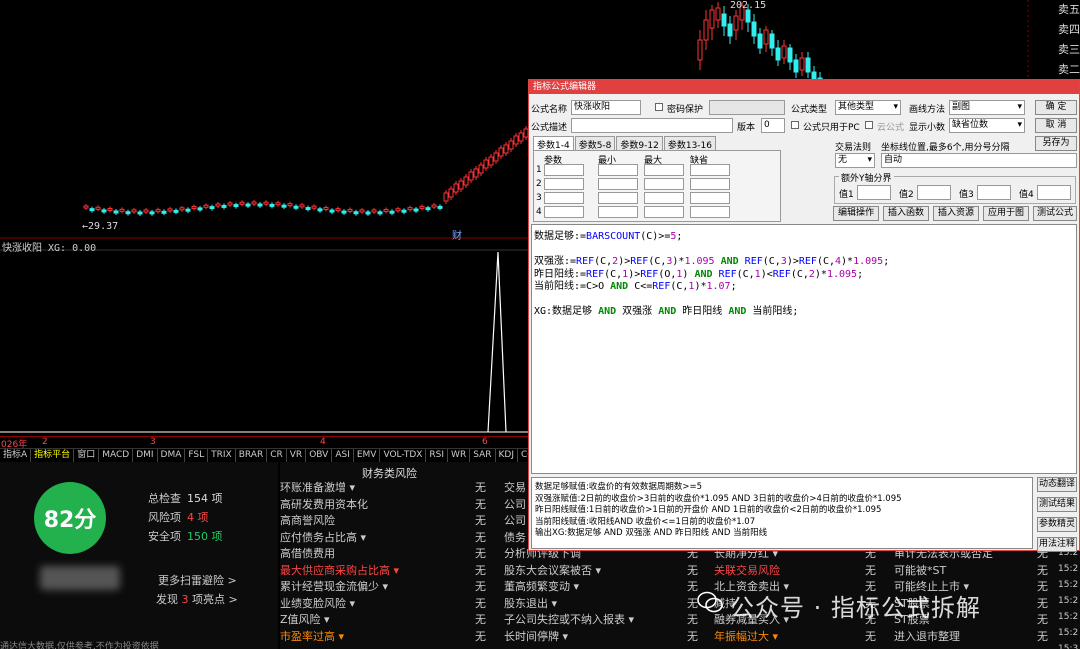 The height and width of the screenshot is (649, 1080). Describe the element at coordinates (1068, 617) in the screenshot. I see `time-label: 15:2` at that location.